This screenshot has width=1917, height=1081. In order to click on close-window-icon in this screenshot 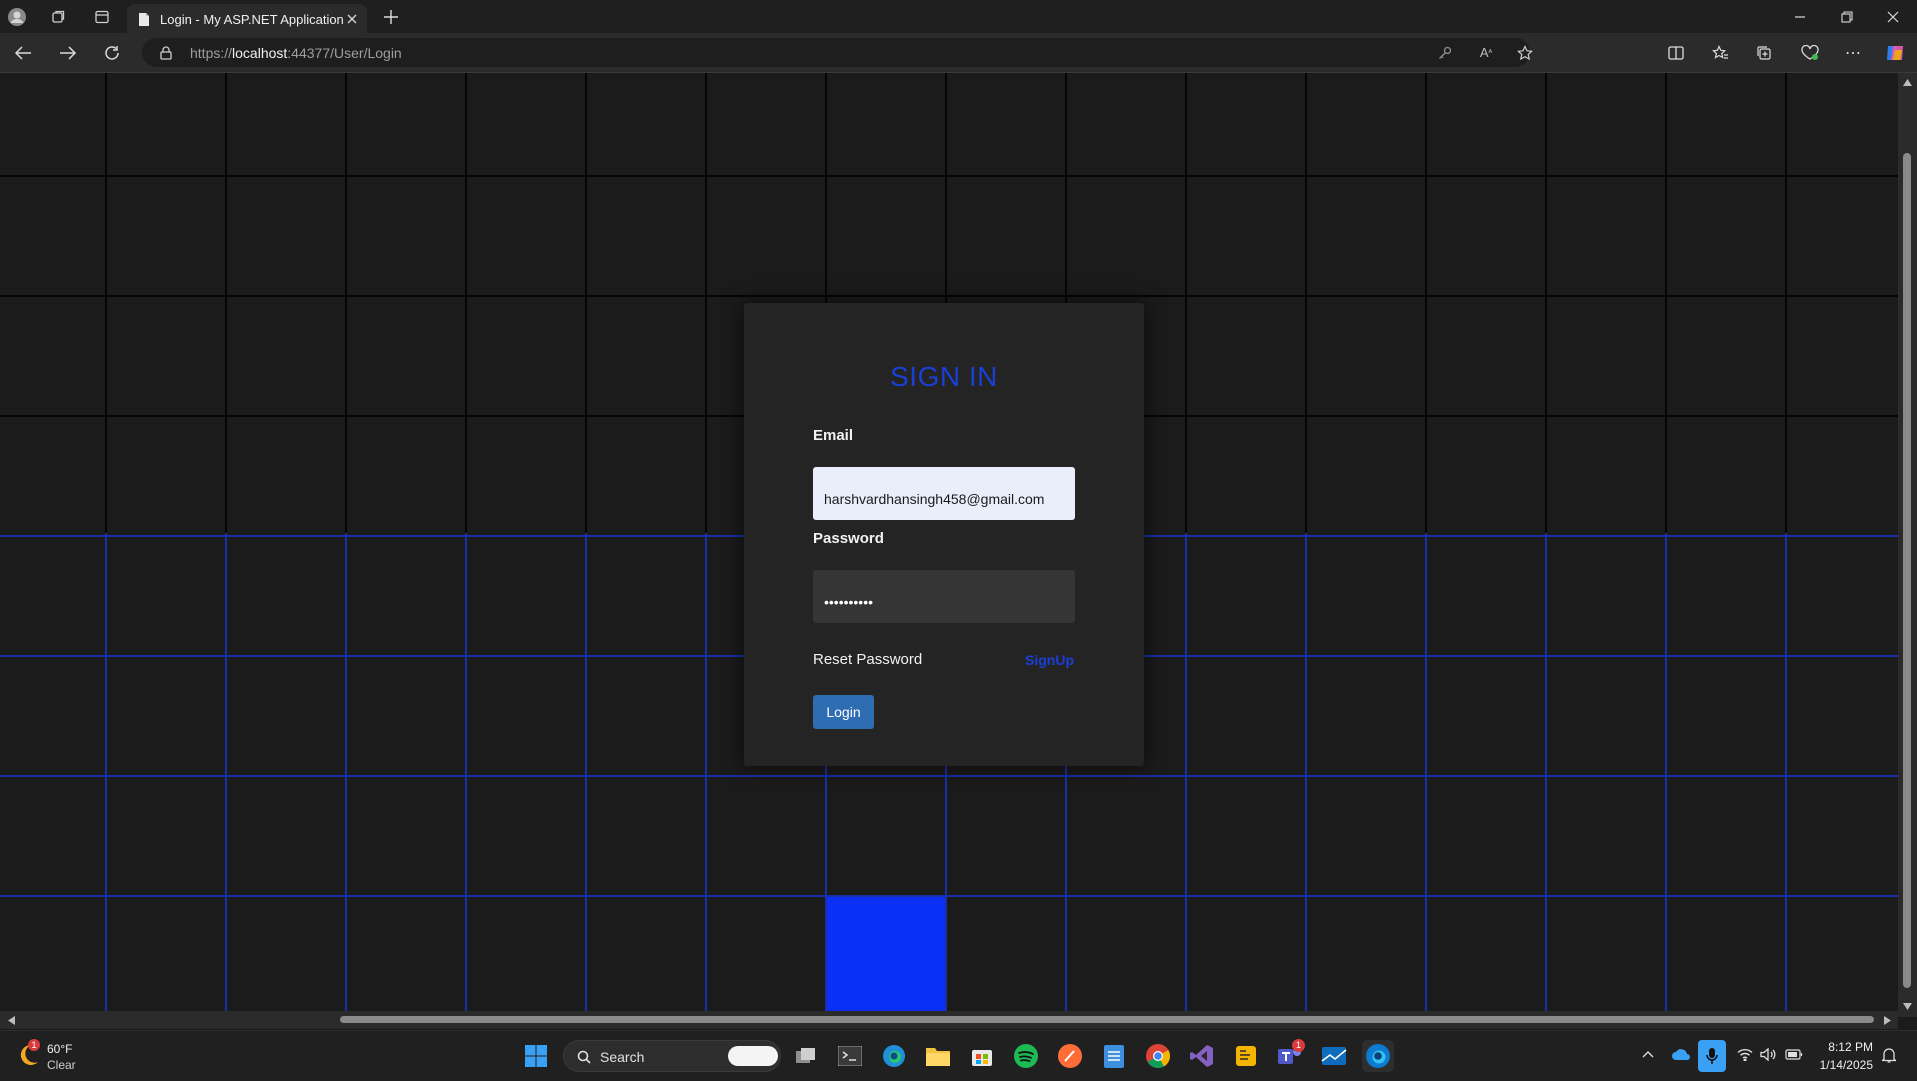, I will do `click(1893, 17)`.